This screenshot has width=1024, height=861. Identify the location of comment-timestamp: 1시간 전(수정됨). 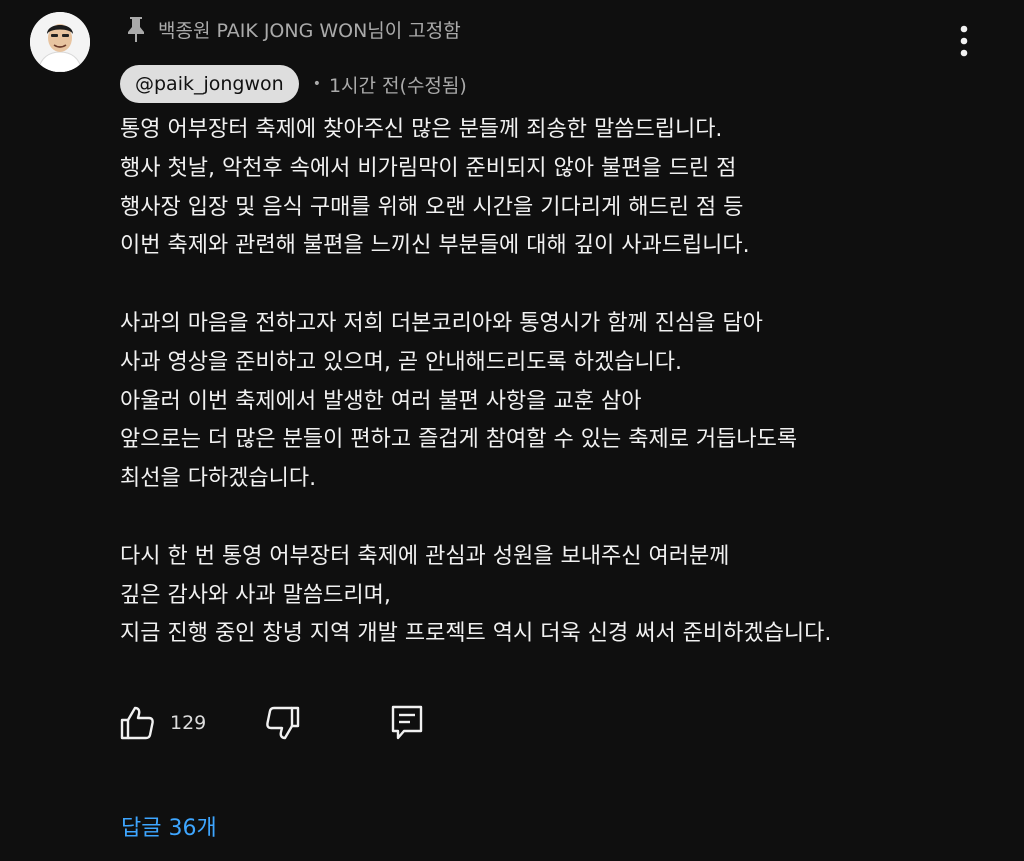
(397, 85).